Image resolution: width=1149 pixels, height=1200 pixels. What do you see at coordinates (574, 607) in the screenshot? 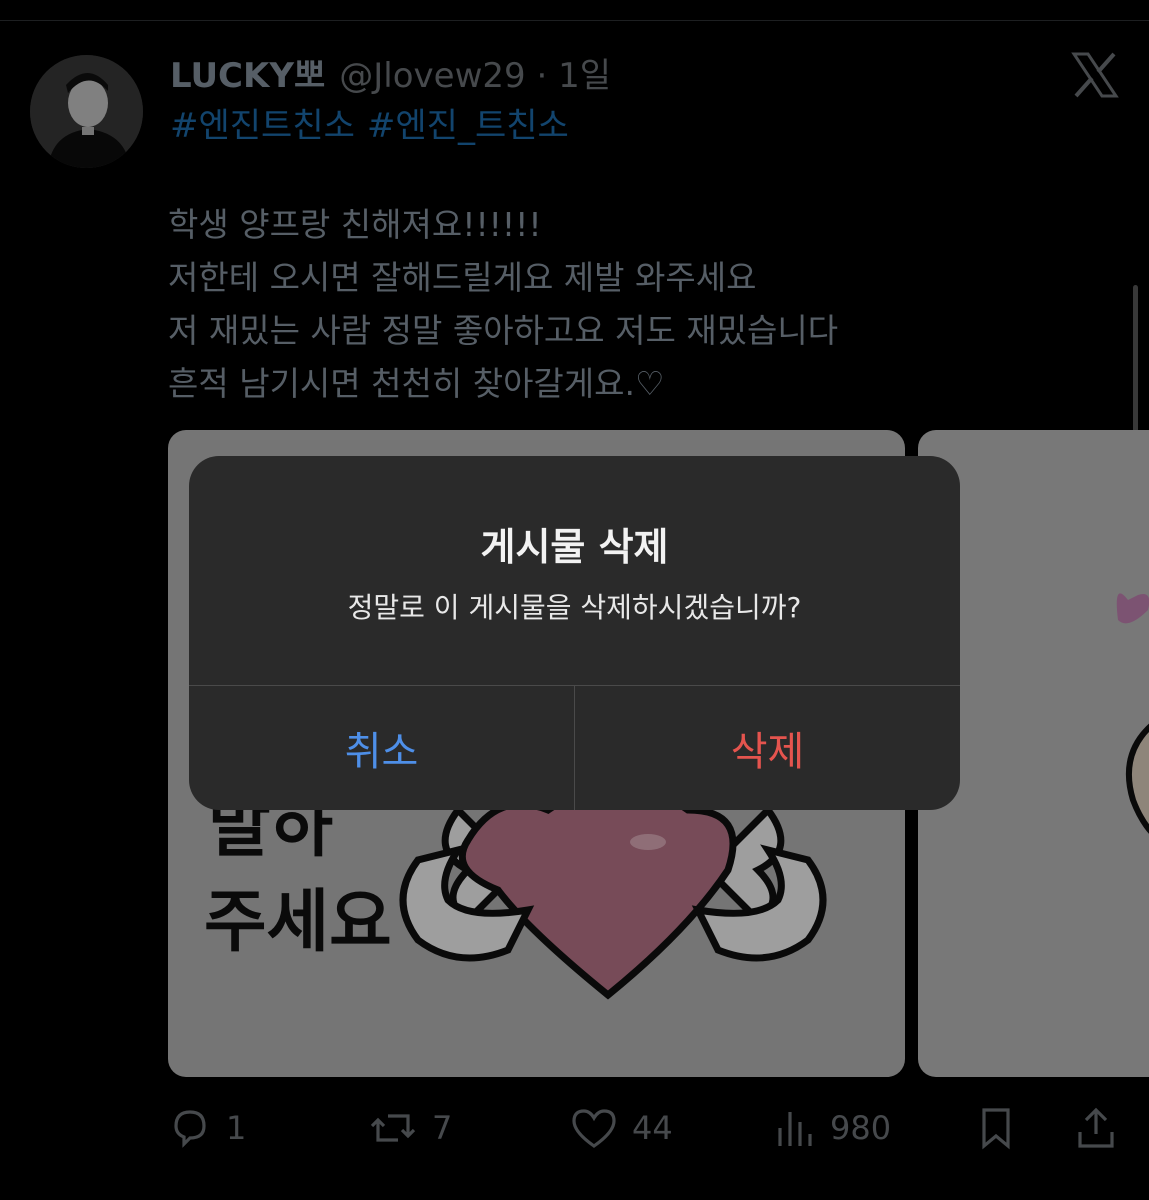
I see `dialog-message: 정말로 이 게시물을 삭제하시겠습니까?` at bounding box center [574, 607].